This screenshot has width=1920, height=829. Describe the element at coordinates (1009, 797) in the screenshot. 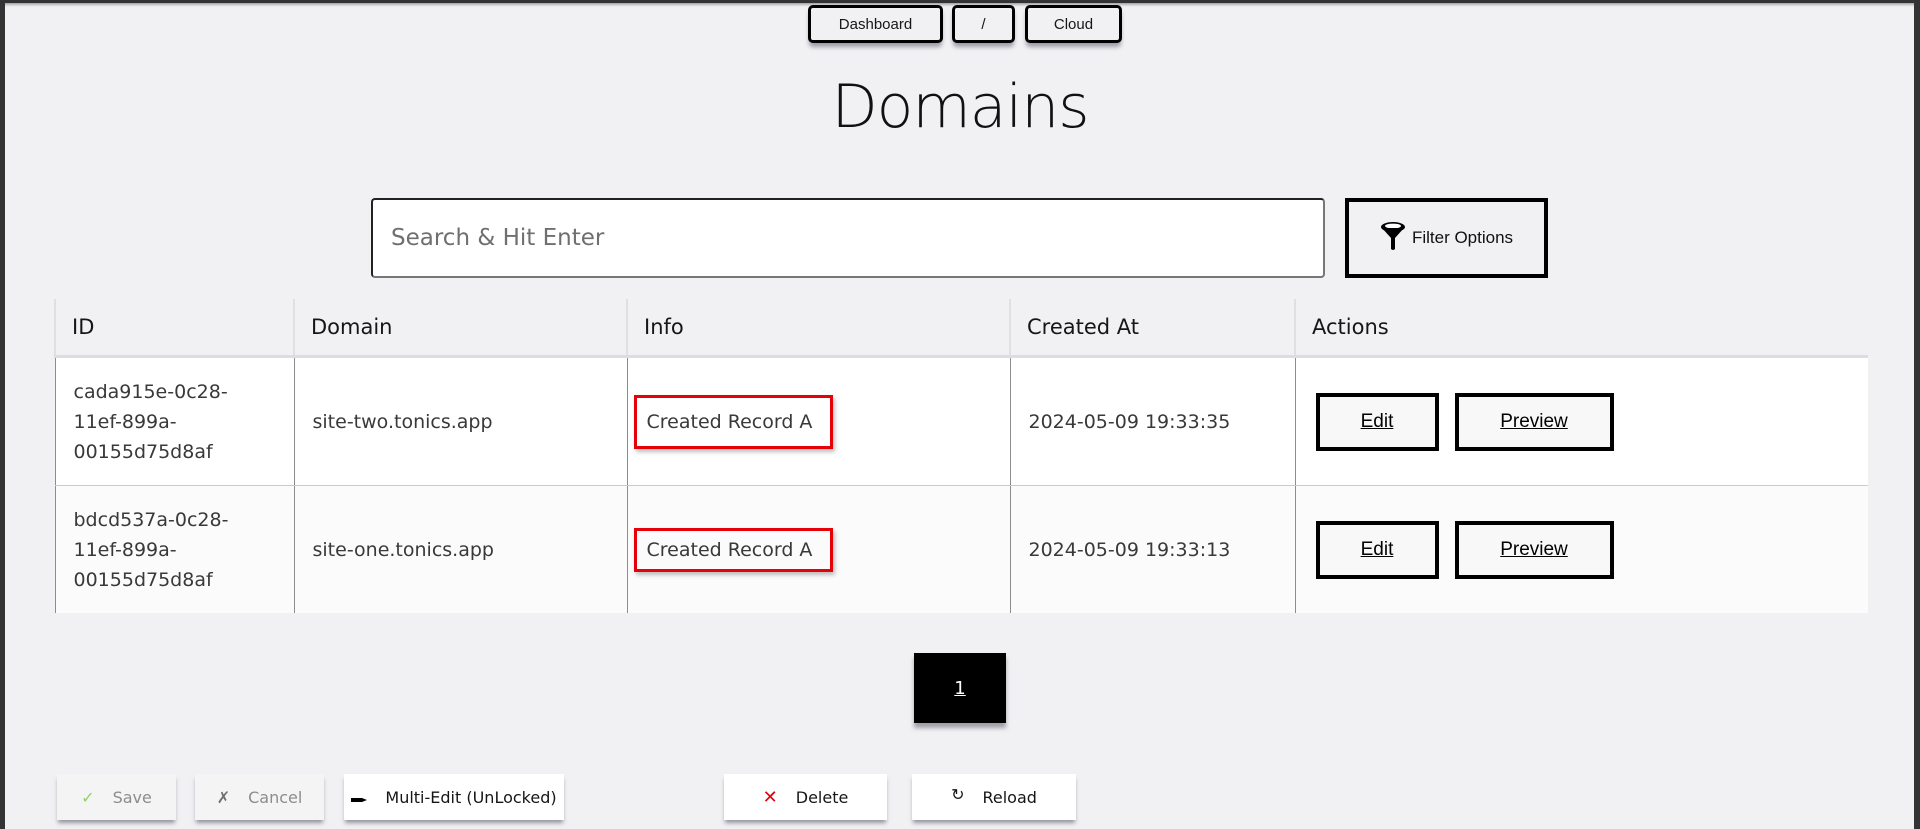

I see `reload-label: Reload` at that location.